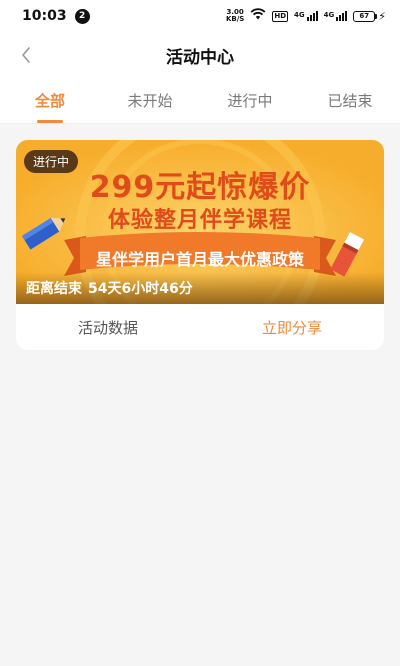  I want to click on tab-label: 已结束, so click(350, 101).